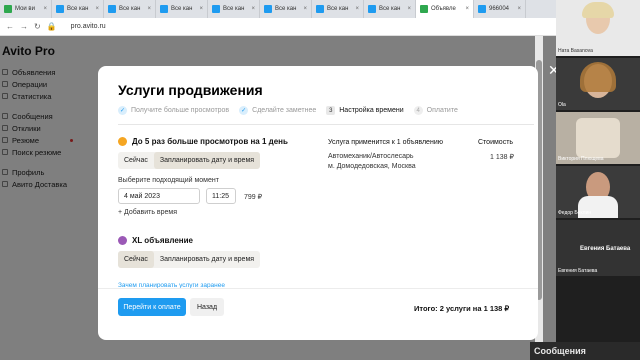  I want to click on applies-to-label: Услуга применится к 1 объявлению, so click(385, 142).